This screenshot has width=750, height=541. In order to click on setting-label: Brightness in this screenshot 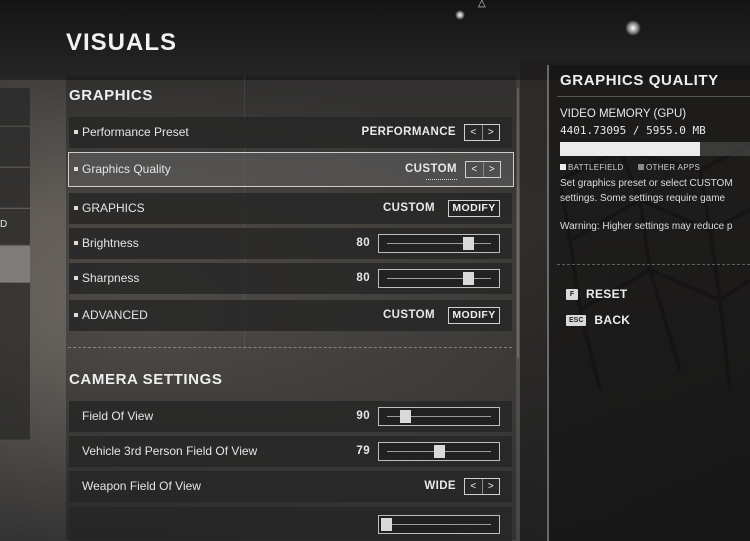, I will do `click(110, 243)`.